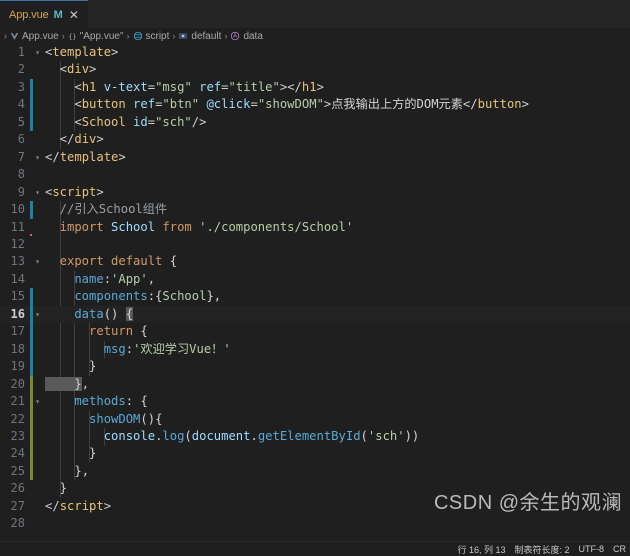 This screenshot has height=556, width=630. Describe the element at coordinates (336, 69) in the screenshot. I see `code-text: <div>` at that location.